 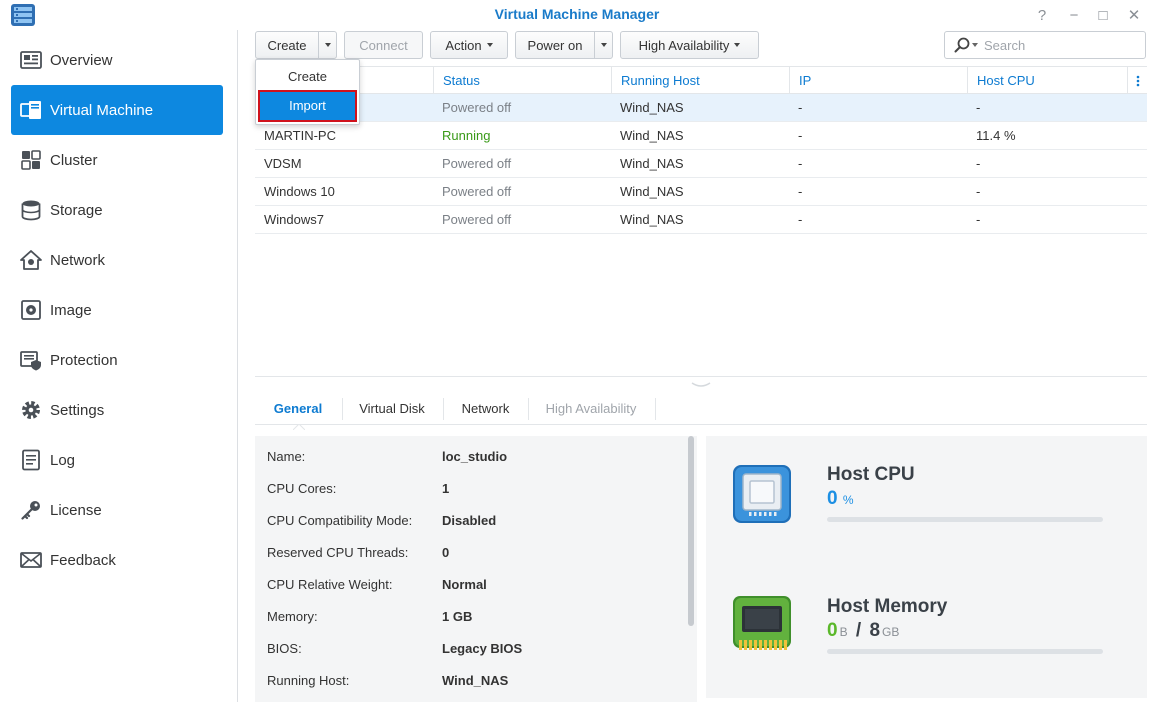 I want to click on column-header-status: Status, so click(x=522, y=80).